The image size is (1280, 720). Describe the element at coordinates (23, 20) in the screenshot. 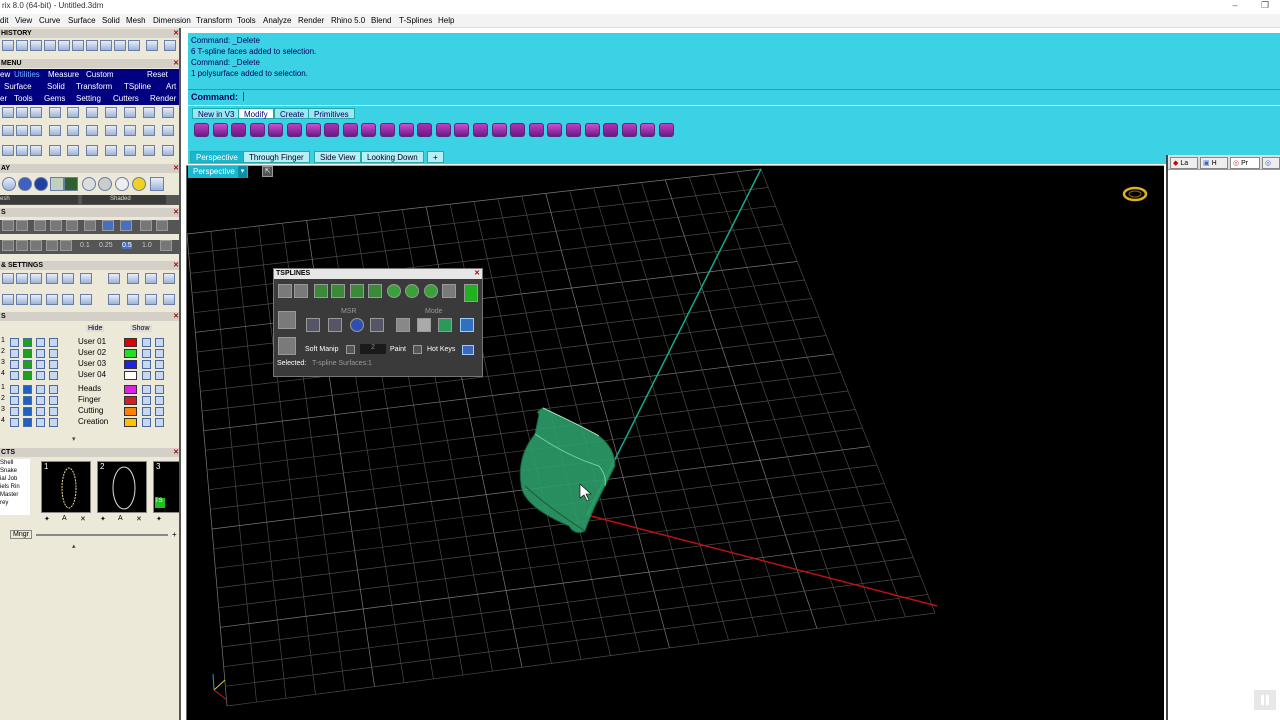

I see `menu-view: View` at that location.